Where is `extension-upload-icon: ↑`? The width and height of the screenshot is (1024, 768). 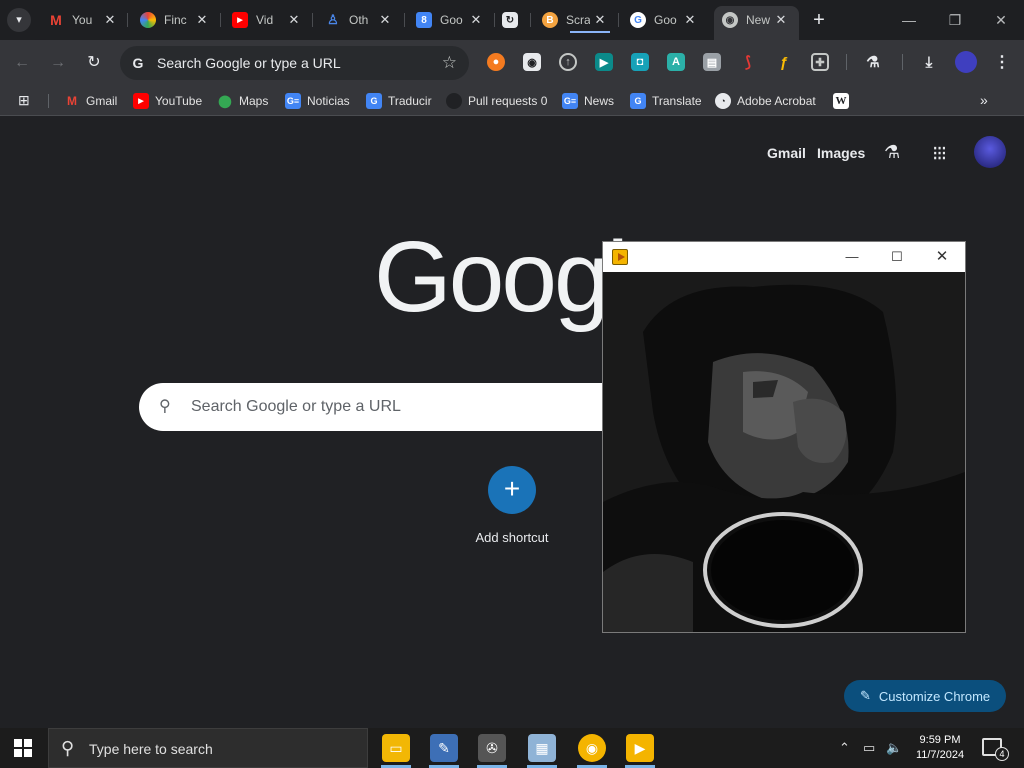
extension-upload-icon: ↑ is located at coordinates (568, 62).